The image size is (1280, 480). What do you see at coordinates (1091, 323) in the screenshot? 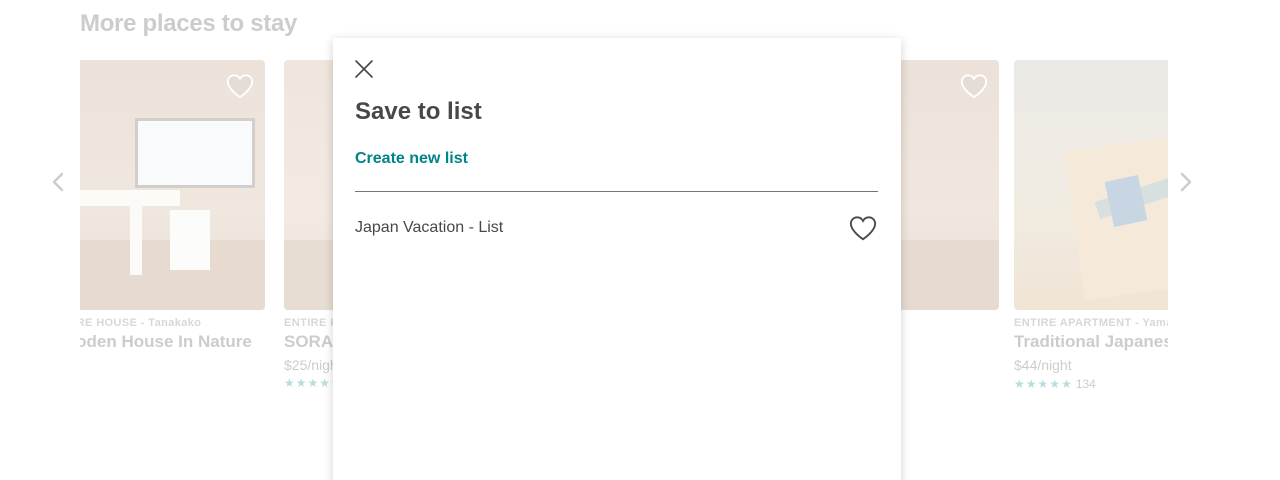
I see `listing-kicker: ENTIRE APARTMENT - Yamanashi` at bounding box center [1091, 323].